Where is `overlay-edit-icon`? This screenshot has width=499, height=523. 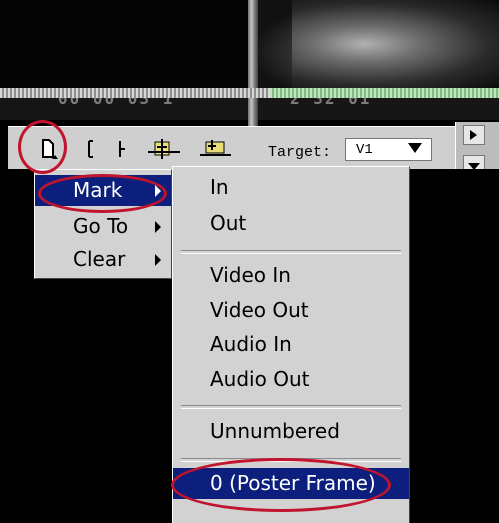
overlay-edit-icon is located at coordinates (215, 148).